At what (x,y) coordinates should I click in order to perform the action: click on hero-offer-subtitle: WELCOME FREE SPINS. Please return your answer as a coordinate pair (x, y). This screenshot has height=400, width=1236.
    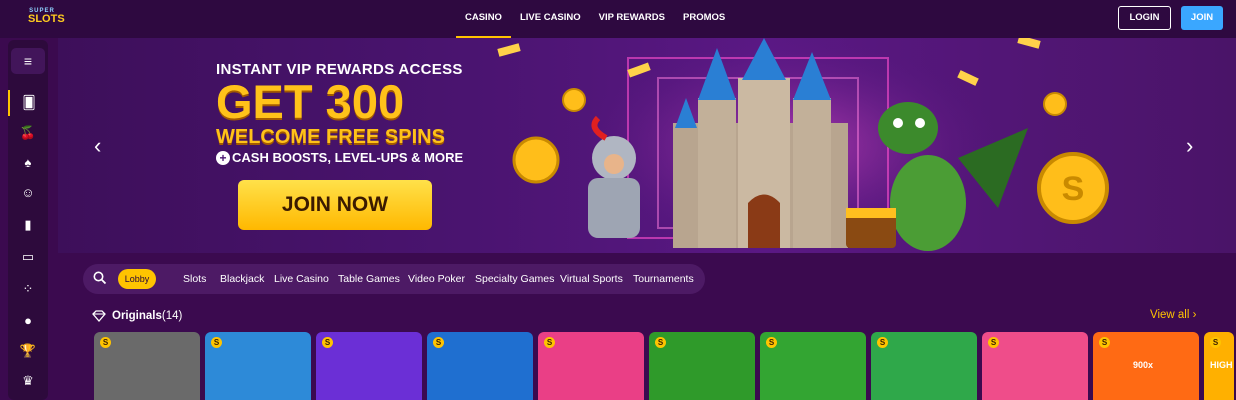
    Looking at the image, I should click on (330, 137).